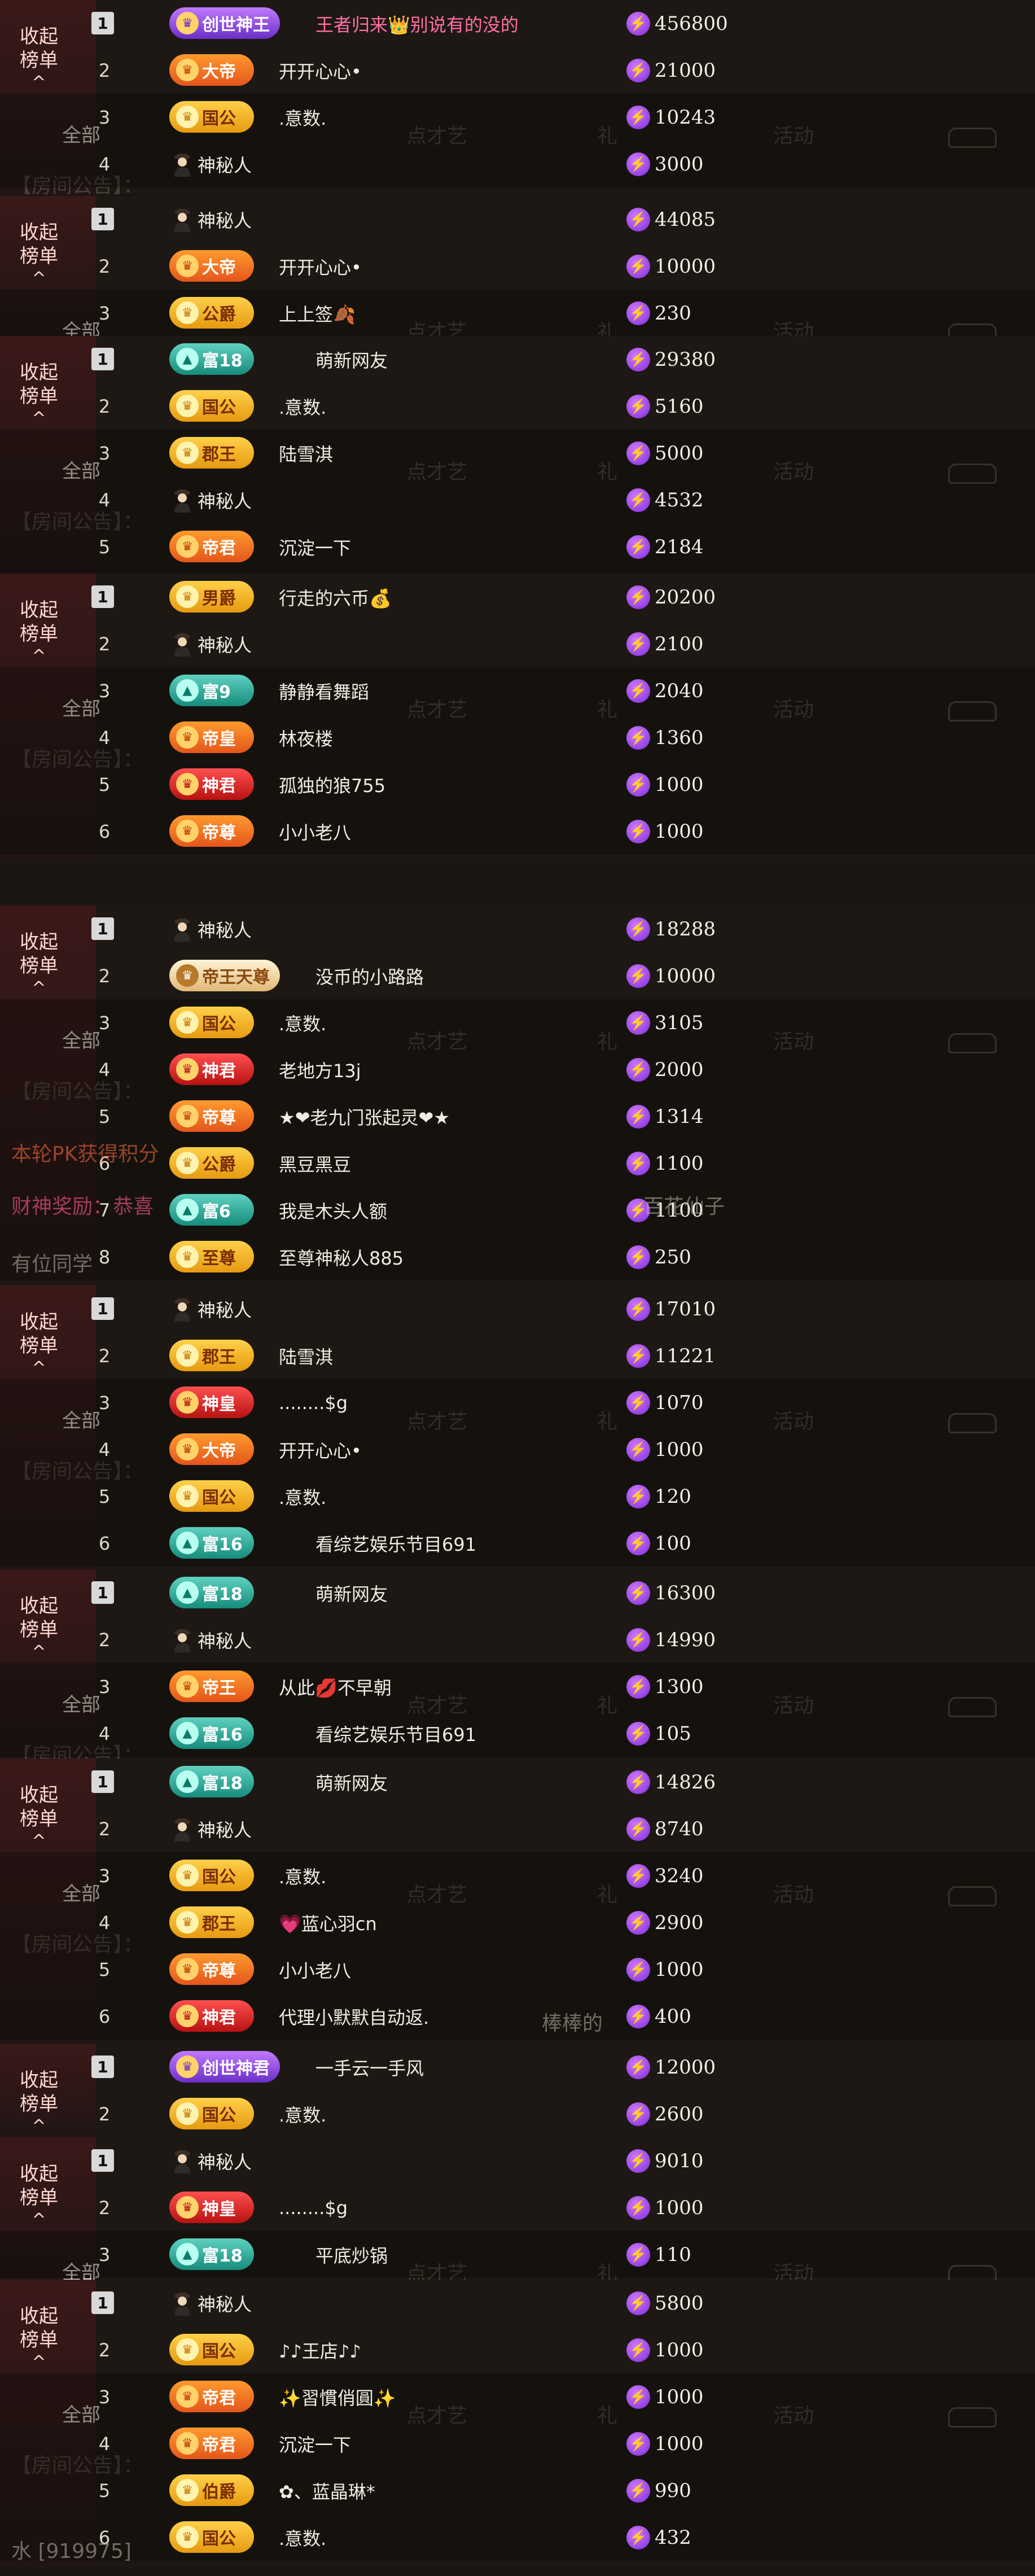 The image size is (1035, 2576). What do you see at coordinates (517, 70) in the screenshot?
I see `leaderboard-row: 2 ♛ 大帝 开开心心• ⚡ 21000` at bounding box center [517, 70].